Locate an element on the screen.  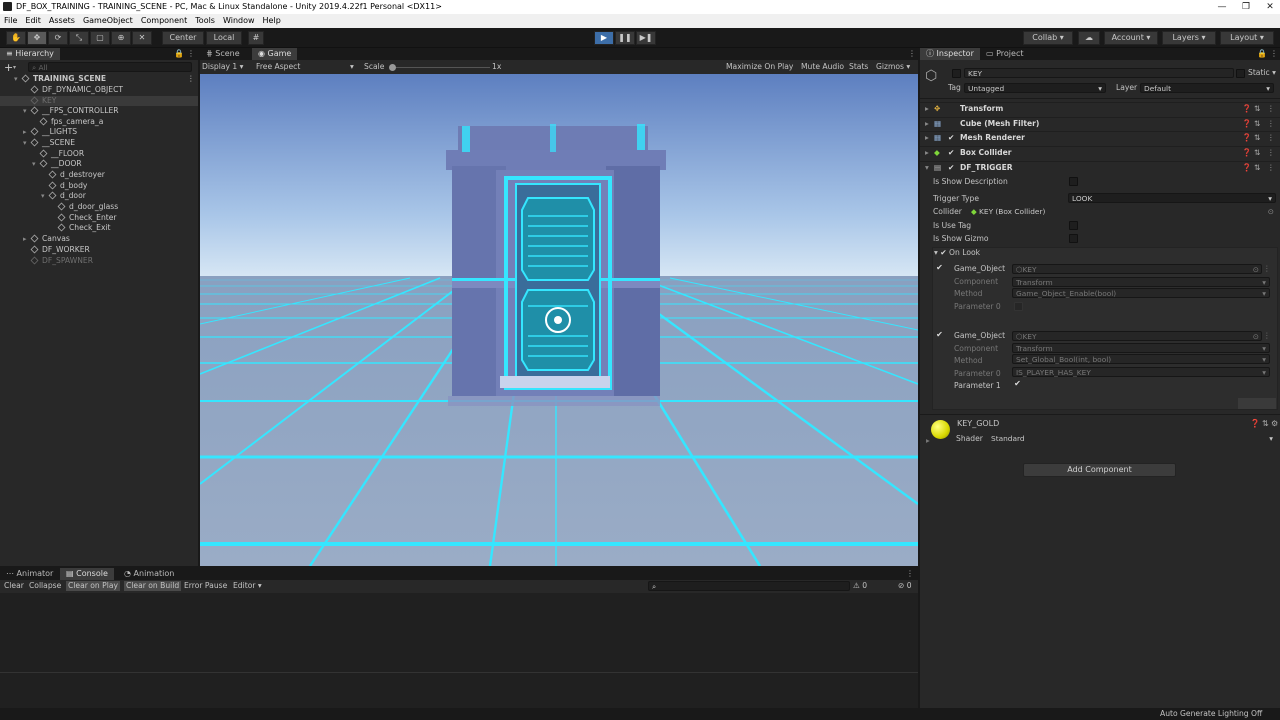
event1-method-dropdown: Game_Object_Enable(bool) ▾ is located at coordinates (1141, 293).